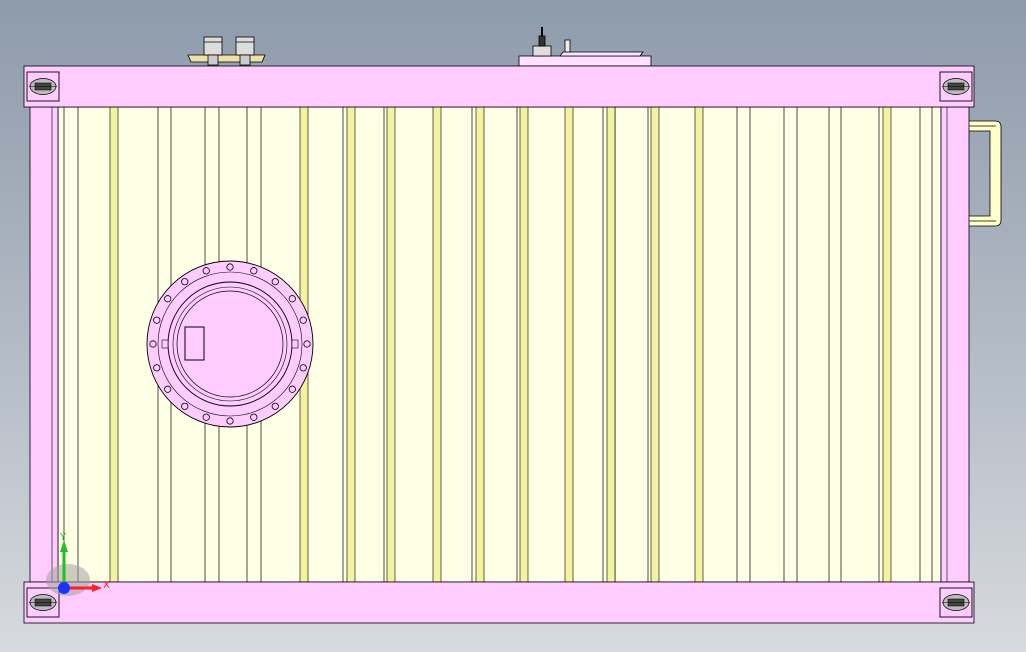  I want to click on left-frame-post, so click(44, 344).